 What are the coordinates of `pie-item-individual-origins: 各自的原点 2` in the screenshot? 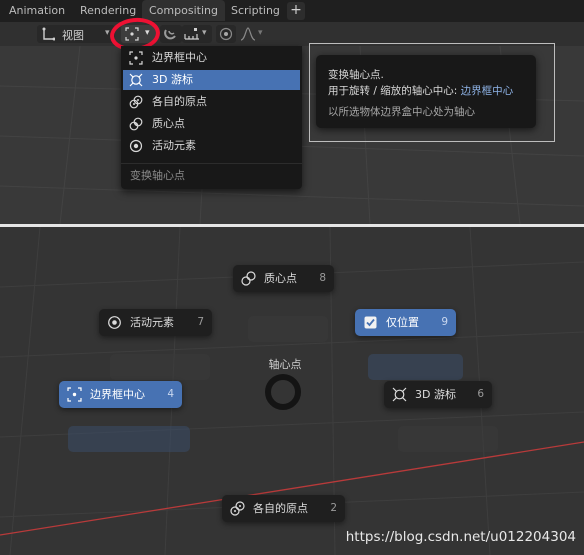 It's located at (283, 508).